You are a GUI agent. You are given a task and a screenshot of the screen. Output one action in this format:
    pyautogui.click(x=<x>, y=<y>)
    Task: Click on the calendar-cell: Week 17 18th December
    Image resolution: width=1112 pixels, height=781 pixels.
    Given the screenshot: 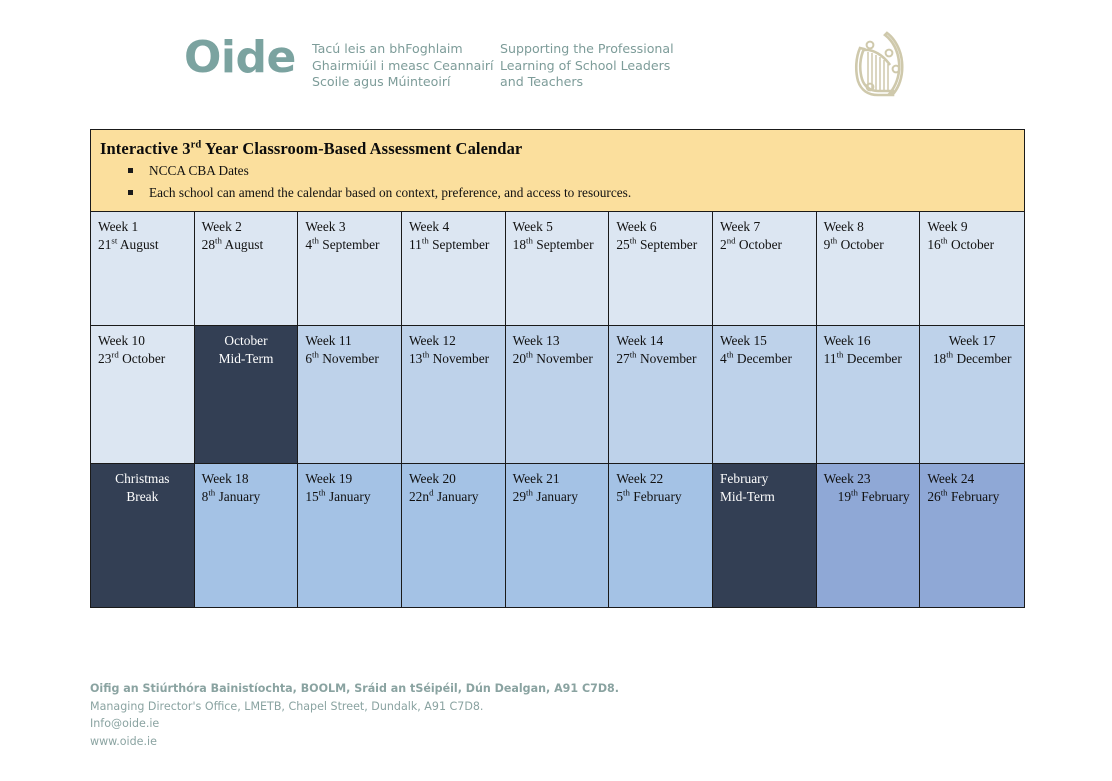 What is the action you would take?
    pyautogui.click(x=972, y=395)
    